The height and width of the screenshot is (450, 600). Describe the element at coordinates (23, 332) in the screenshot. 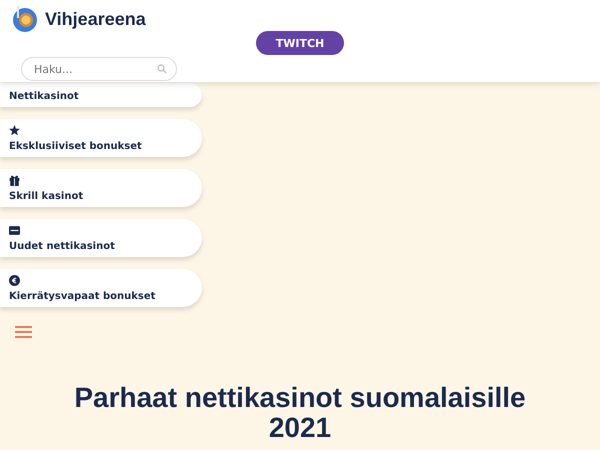

I see `menu-icon` at that location.